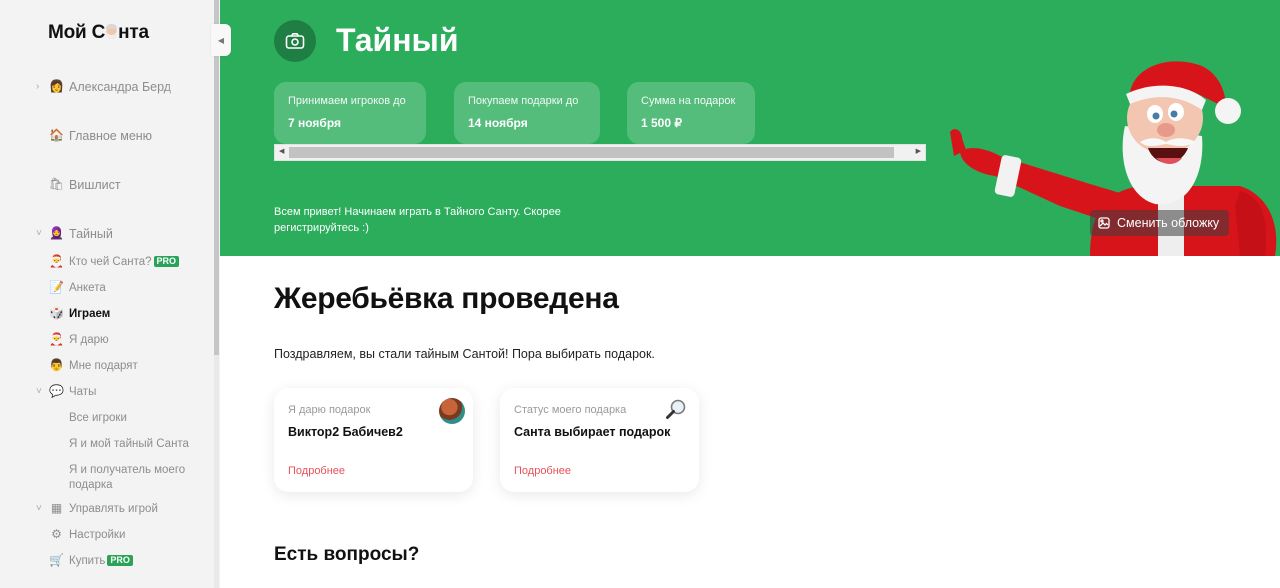 Image resolution: width=1280 pixels, height=588 pixels. What do you see at coordinates (77, 32) in the screenshot?
I see `logo-text-start: Мой С` at bounding box center [77, 32].